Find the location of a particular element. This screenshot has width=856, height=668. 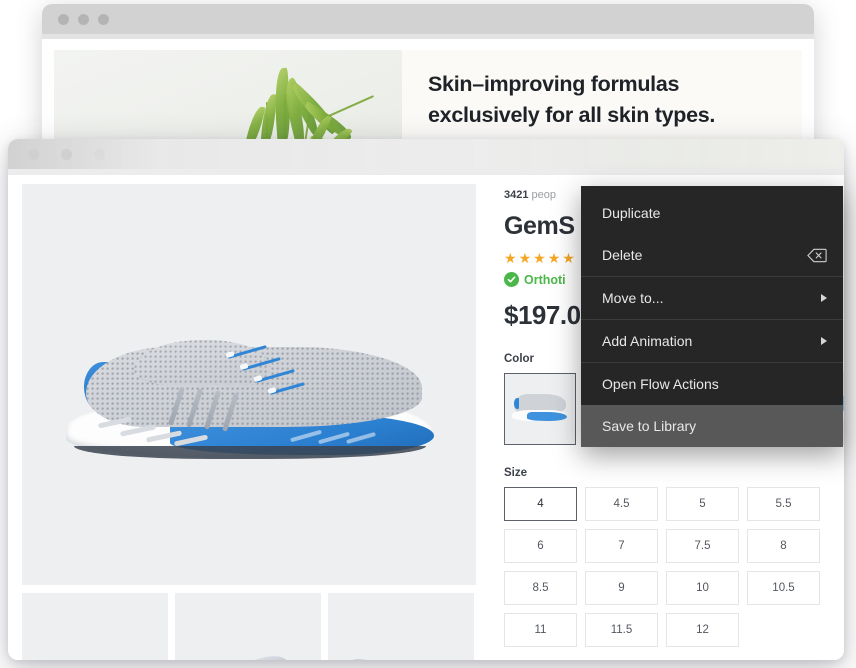

menu-item-open-flow-actions: Open Flow Actions is located at coordinates (712, 384).